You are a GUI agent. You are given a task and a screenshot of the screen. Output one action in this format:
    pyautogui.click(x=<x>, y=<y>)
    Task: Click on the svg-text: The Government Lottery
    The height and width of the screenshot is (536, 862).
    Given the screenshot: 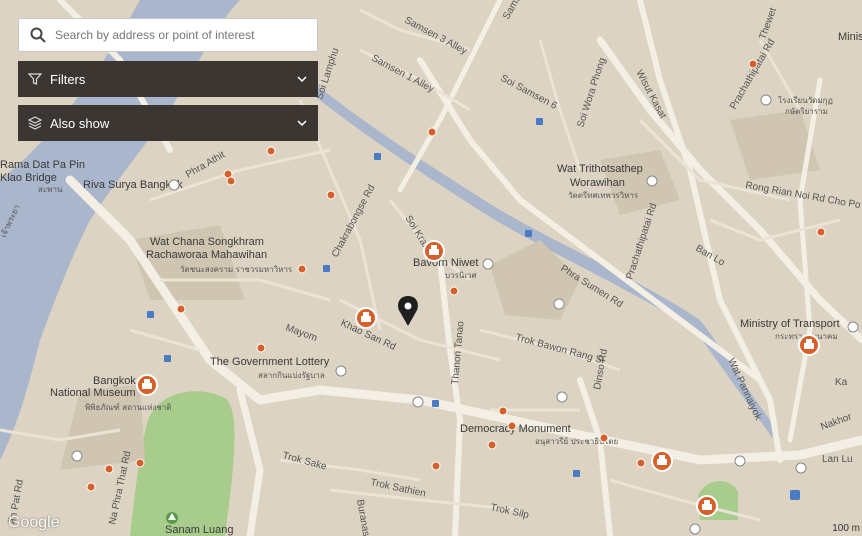 What is the action you would take?
    pyautogui.click(x=270, y=362)
    